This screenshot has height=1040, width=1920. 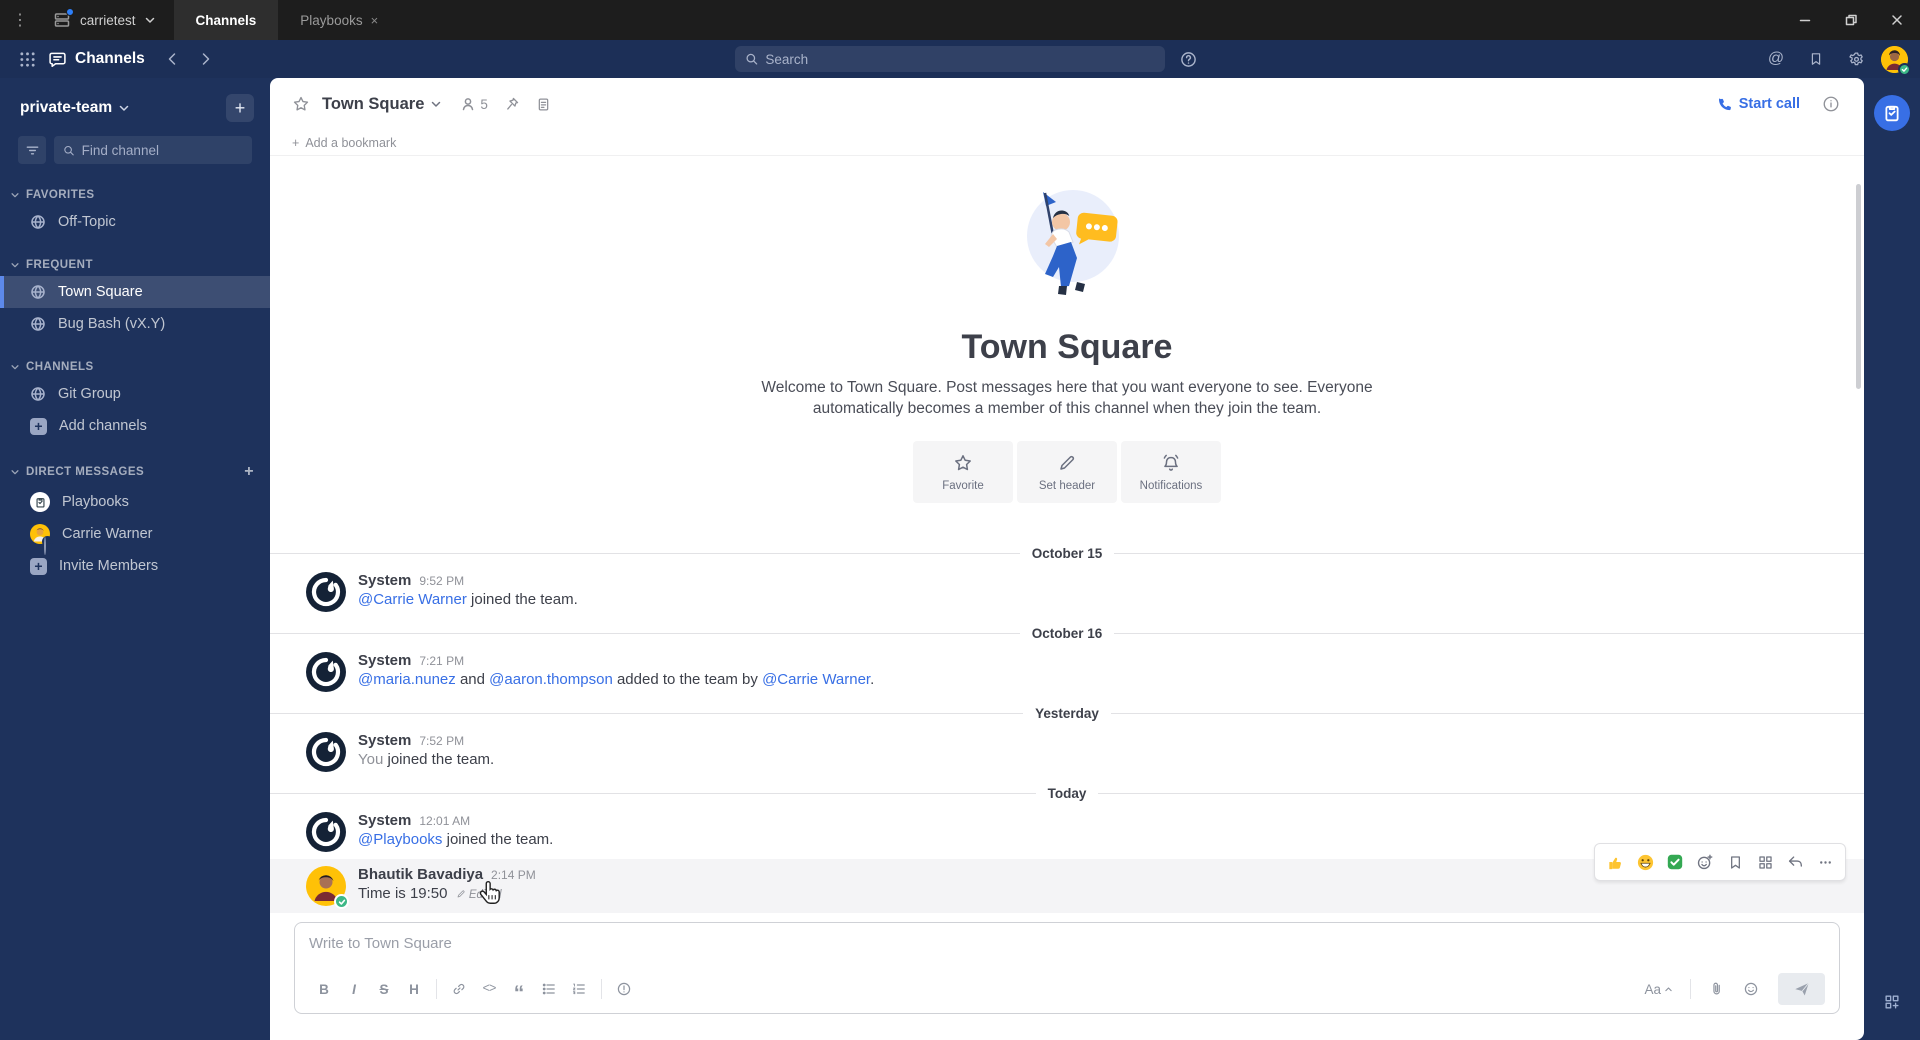 What do you see at coordinates (1831, 104) in the screenshot?
I see `channel-info-button` at bounding box center [1831, 104].